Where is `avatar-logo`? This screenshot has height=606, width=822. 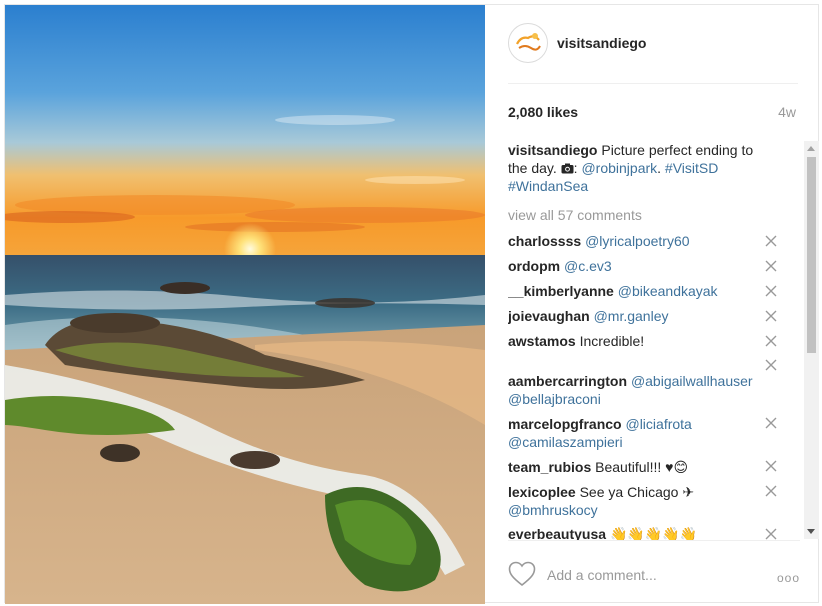 avatar-logo is located at coordinates (528, 43).